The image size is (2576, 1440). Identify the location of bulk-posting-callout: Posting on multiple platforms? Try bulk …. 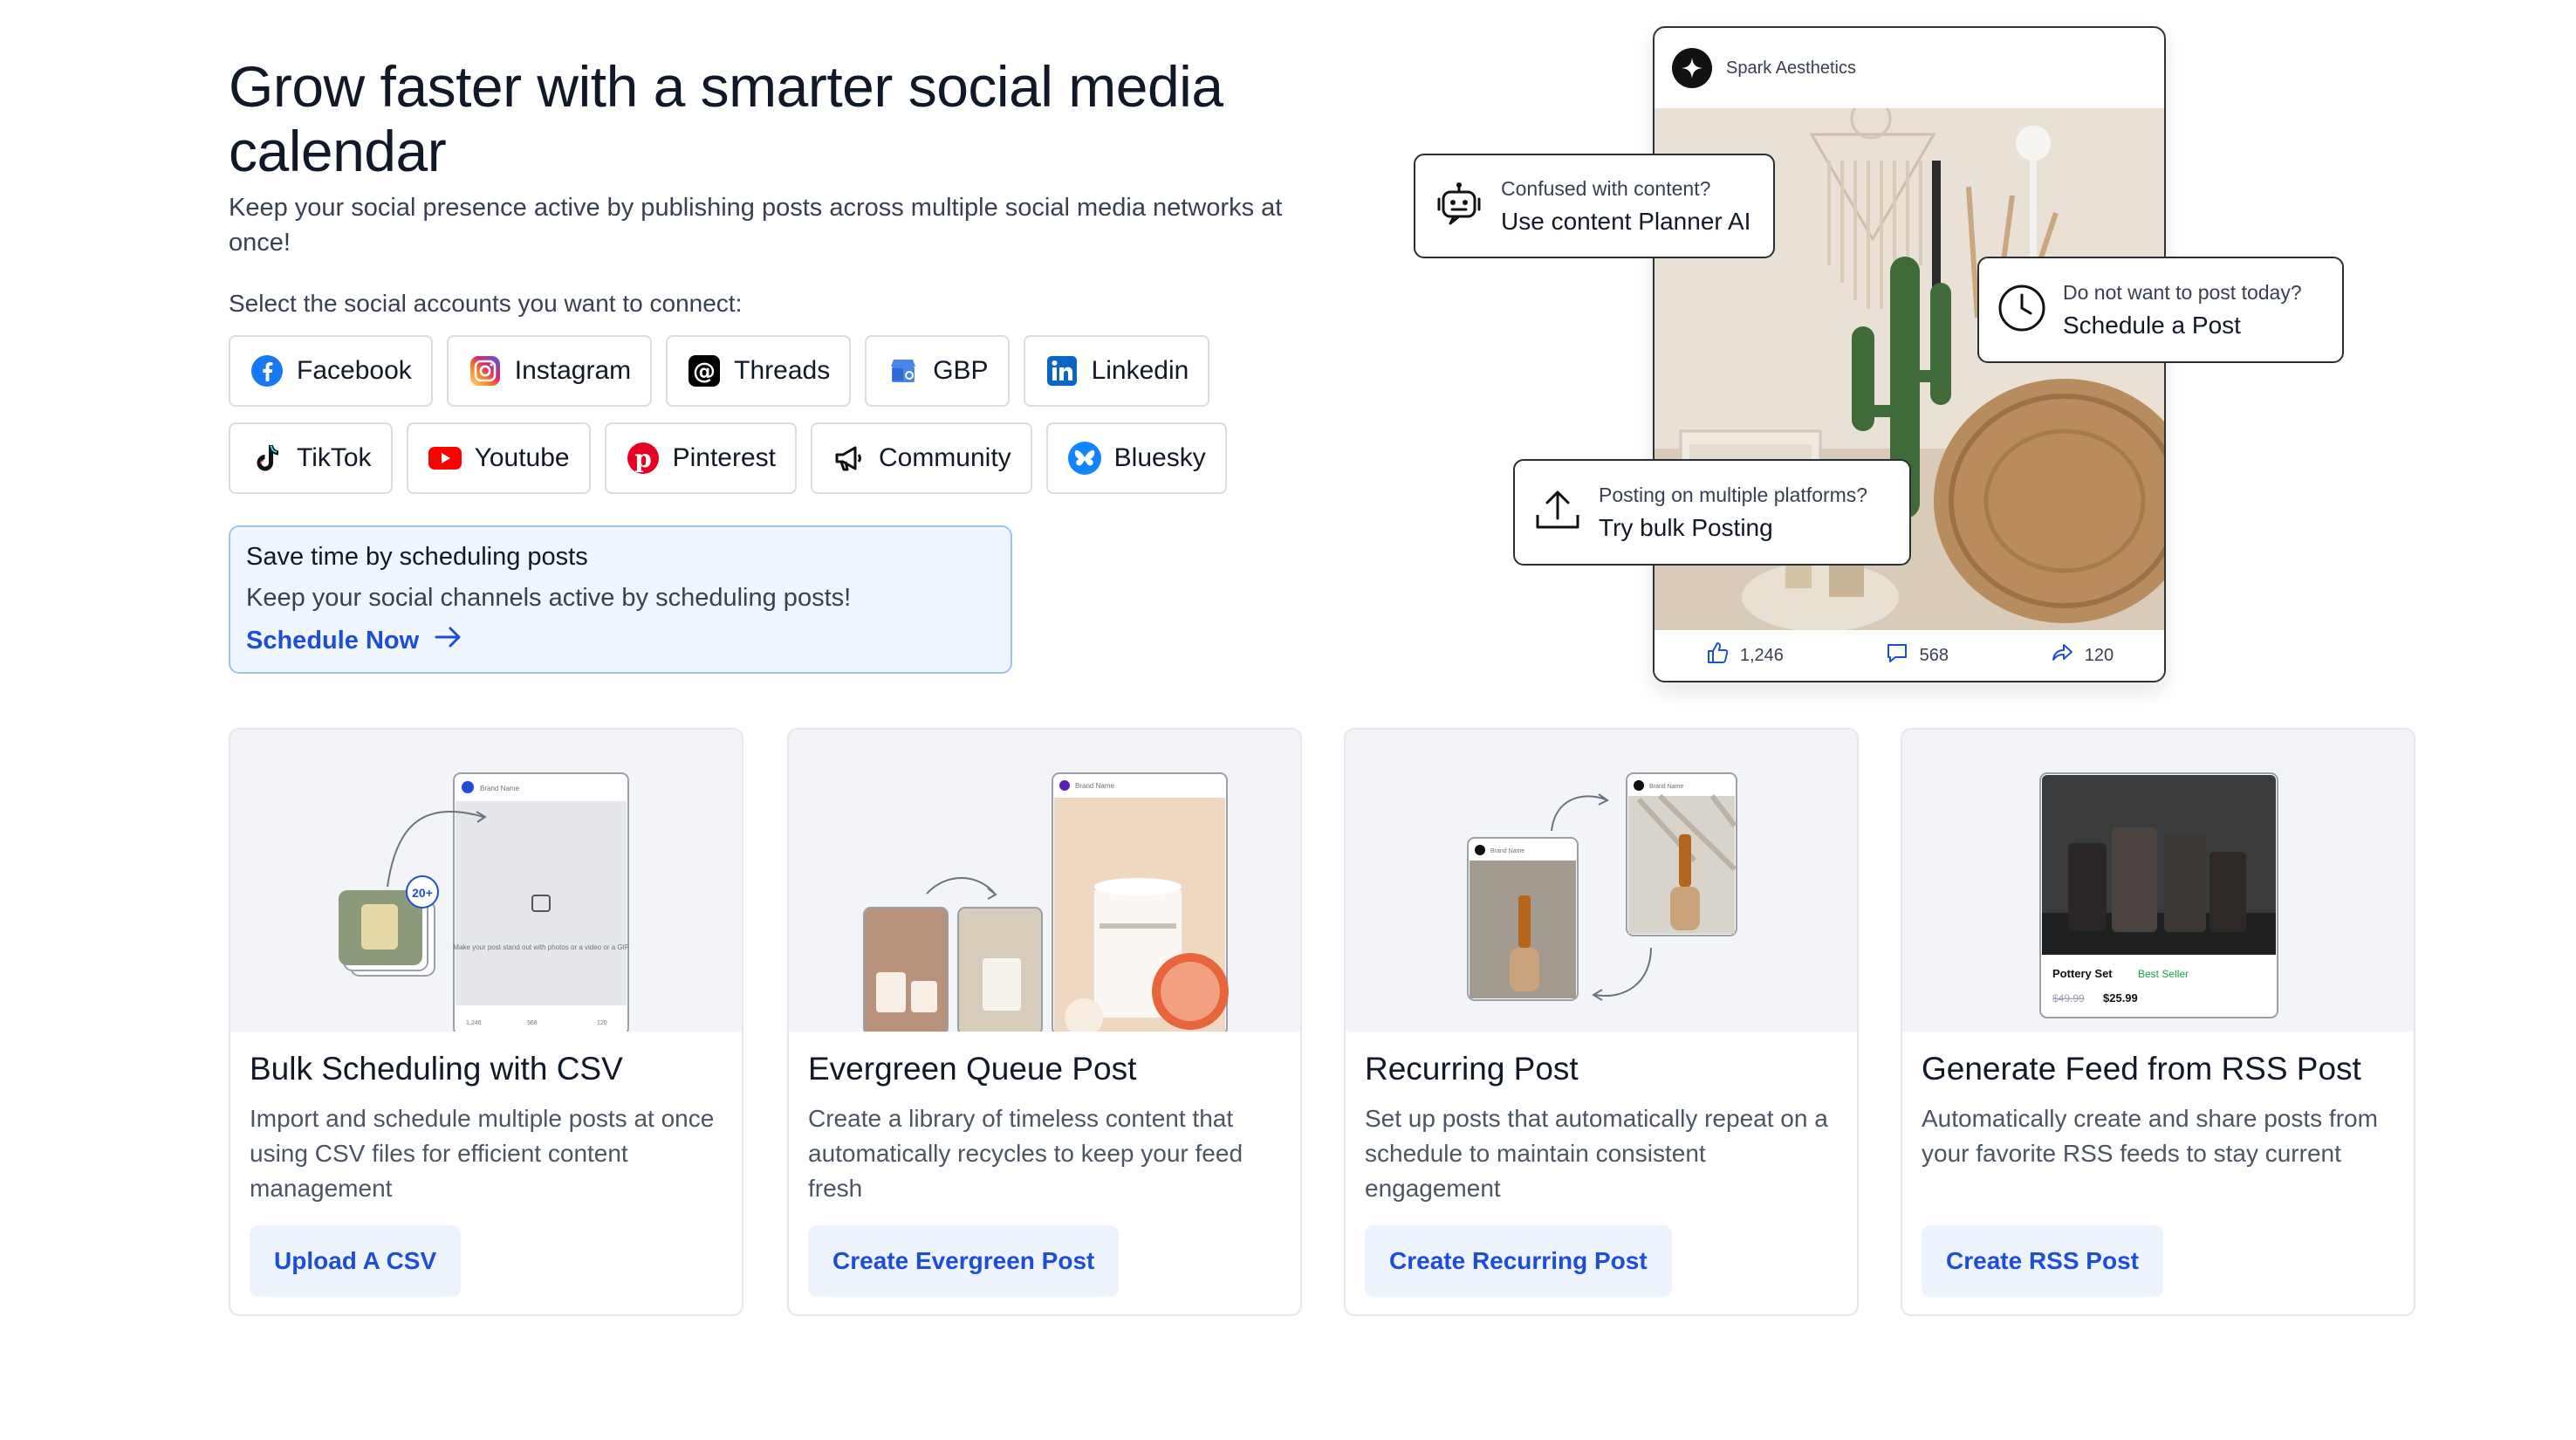
(1712, 512).